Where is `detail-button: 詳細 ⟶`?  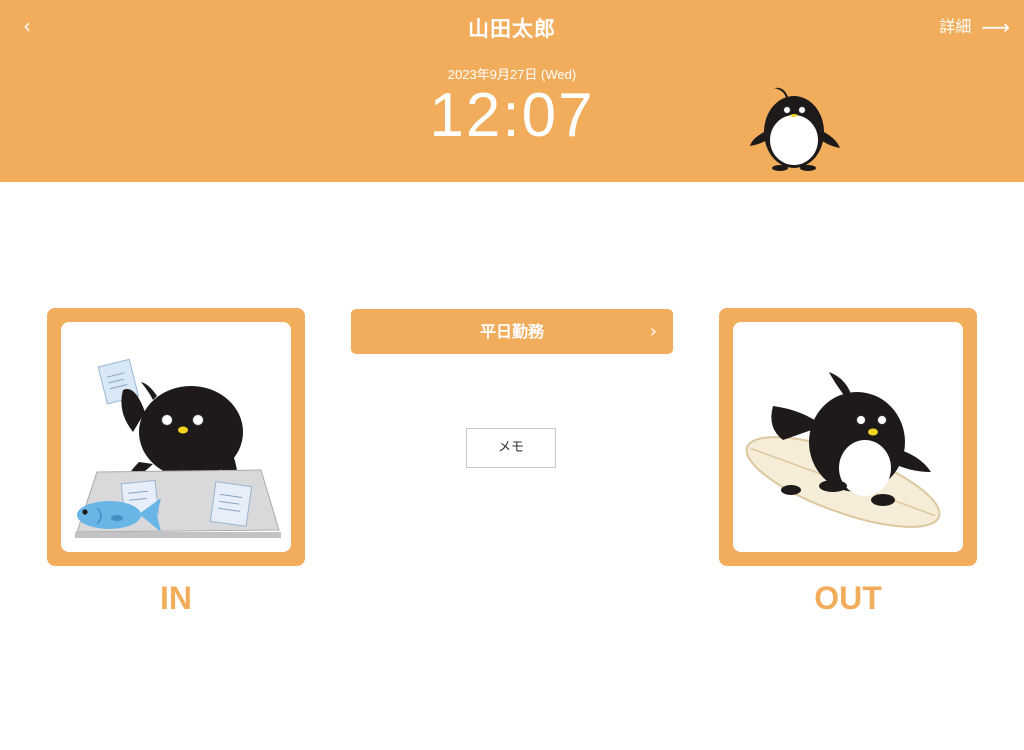
detail-button: 詳細 ⟶ is located at coordinates (974, 27).